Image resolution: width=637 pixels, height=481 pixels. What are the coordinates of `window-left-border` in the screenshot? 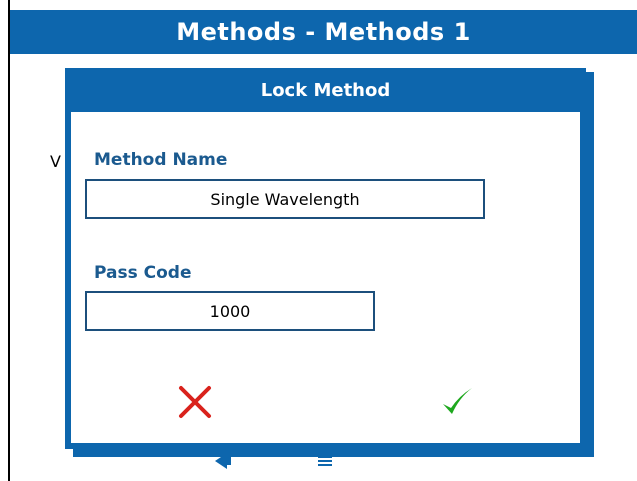 It's located at (9, 240).